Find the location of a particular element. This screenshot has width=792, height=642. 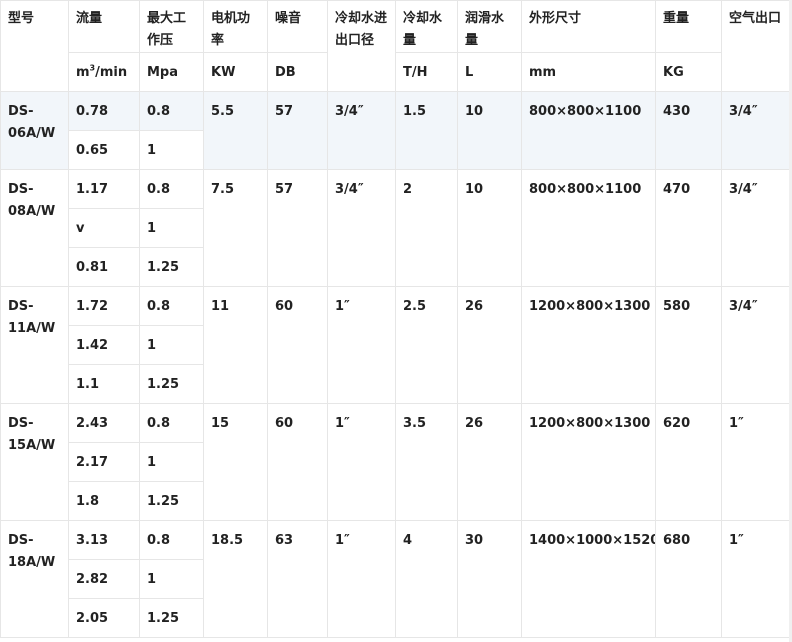

flow-cell: 0.65 is located at coordinates (104, 150).